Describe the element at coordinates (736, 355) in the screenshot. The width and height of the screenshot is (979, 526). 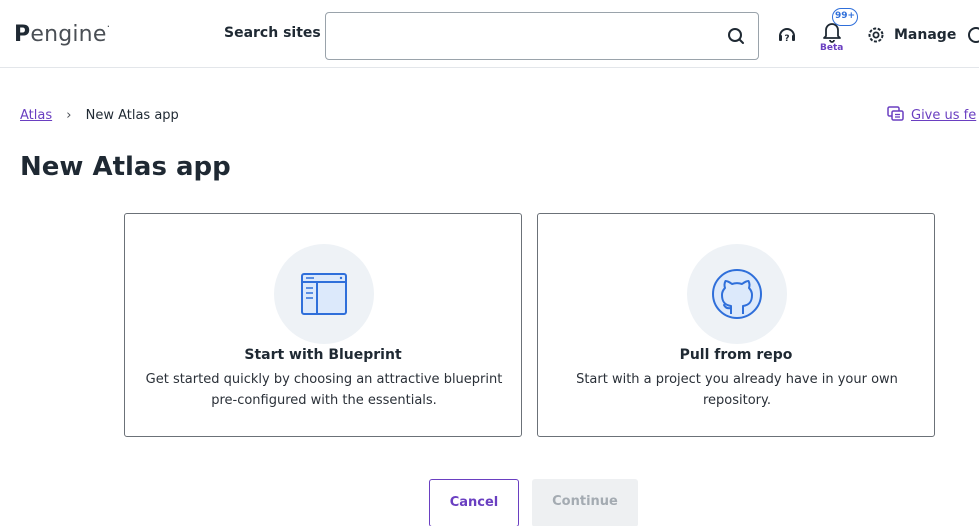
I see `repo-card-title: Pull from repo` at that location.